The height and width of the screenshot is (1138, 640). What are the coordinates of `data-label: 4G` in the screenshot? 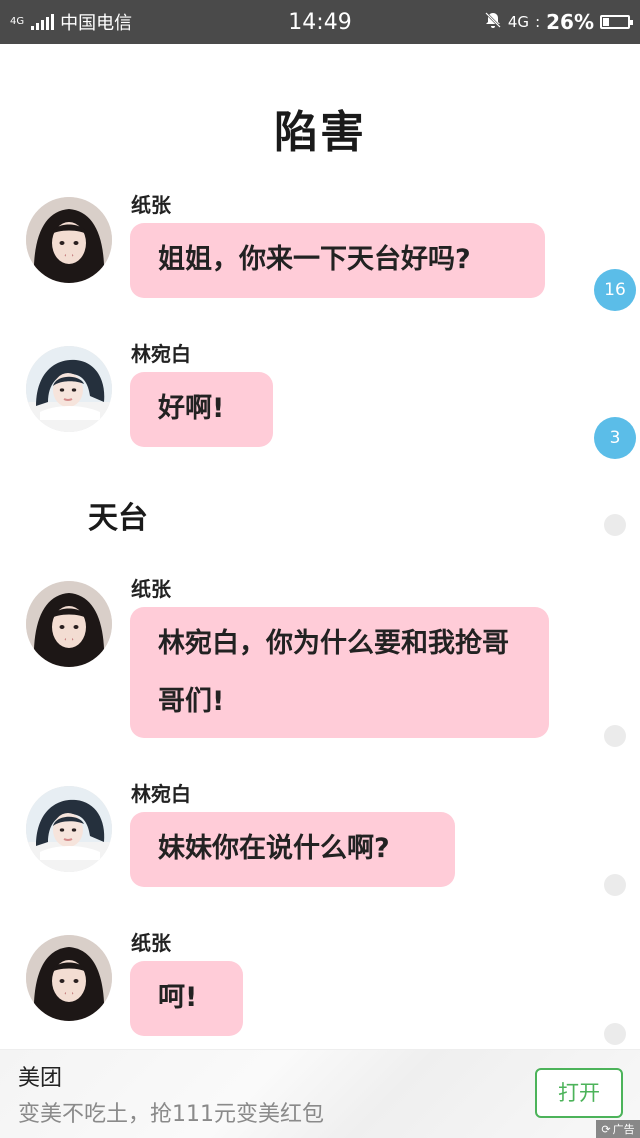 It's located at (518, 22).